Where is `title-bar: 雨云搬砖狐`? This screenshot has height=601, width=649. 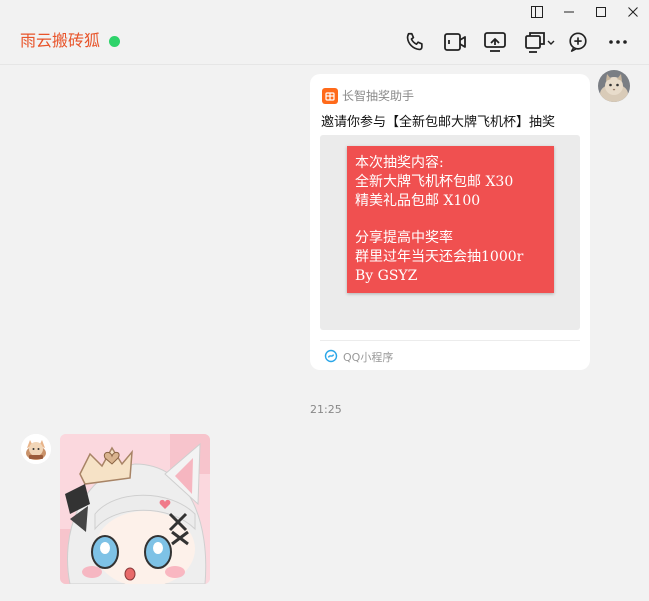 title-bar: 雨云搬砖狐 is located at coordinates (324, 32).